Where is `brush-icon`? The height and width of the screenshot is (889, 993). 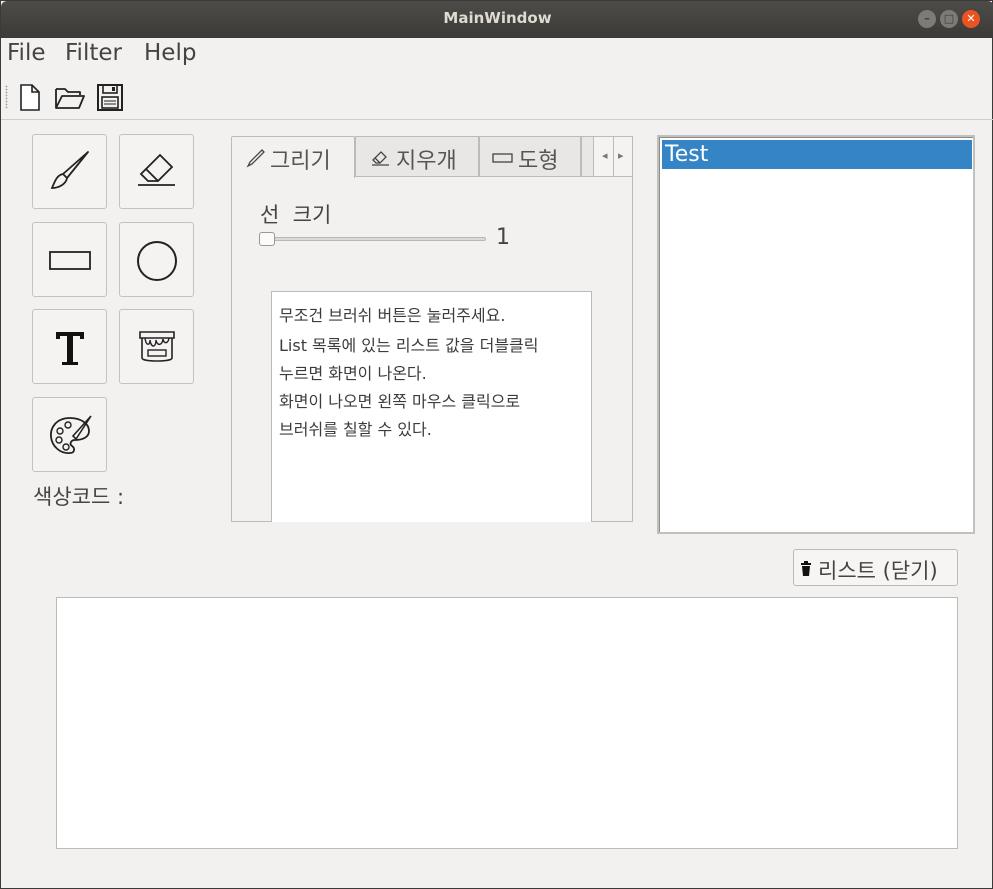
brush-icon is located at coordinates (69, 170).